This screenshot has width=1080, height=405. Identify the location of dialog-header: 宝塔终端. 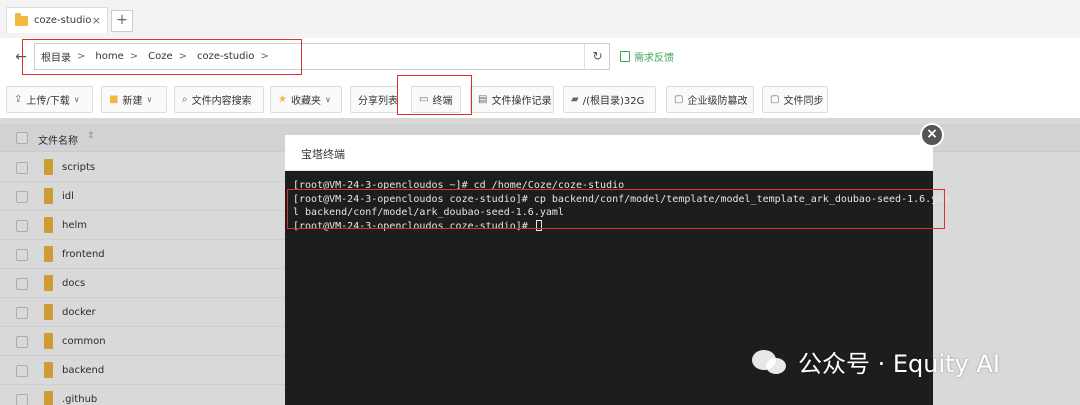
(609, 153).